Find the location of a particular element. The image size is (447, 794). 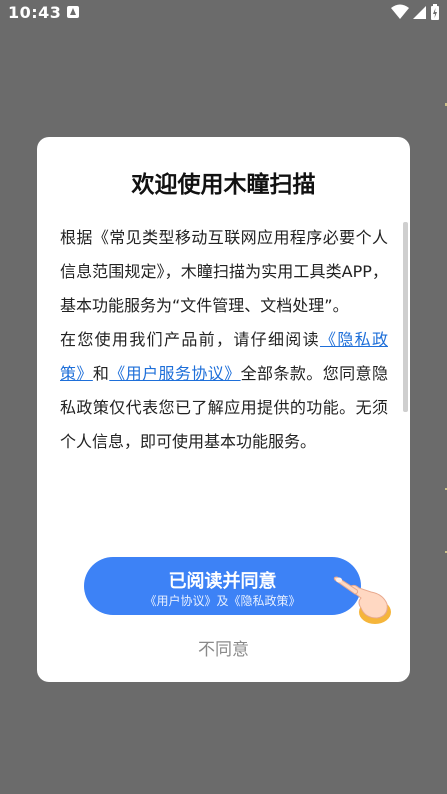

agree-button: 已阅读并同意 《用户协议》及《隐私政策》 is located at coordinates (222, 586).